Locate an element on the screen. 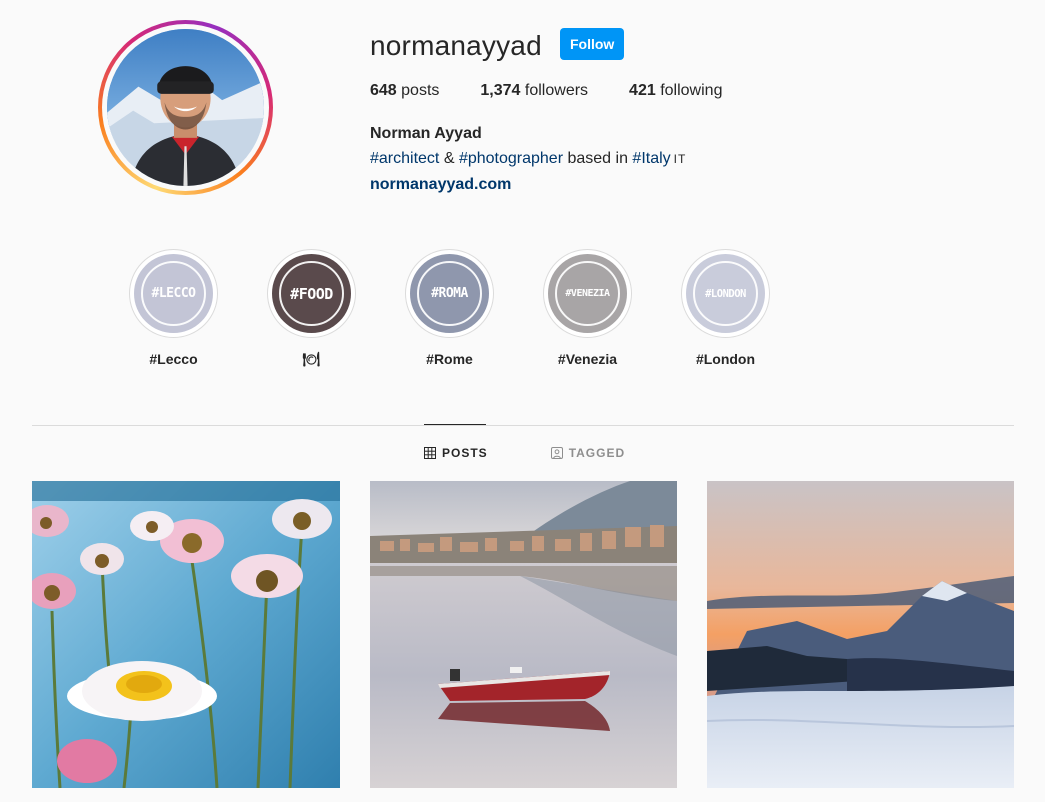  highlight-cover: #FOOD is located at coordinates (311, 293).